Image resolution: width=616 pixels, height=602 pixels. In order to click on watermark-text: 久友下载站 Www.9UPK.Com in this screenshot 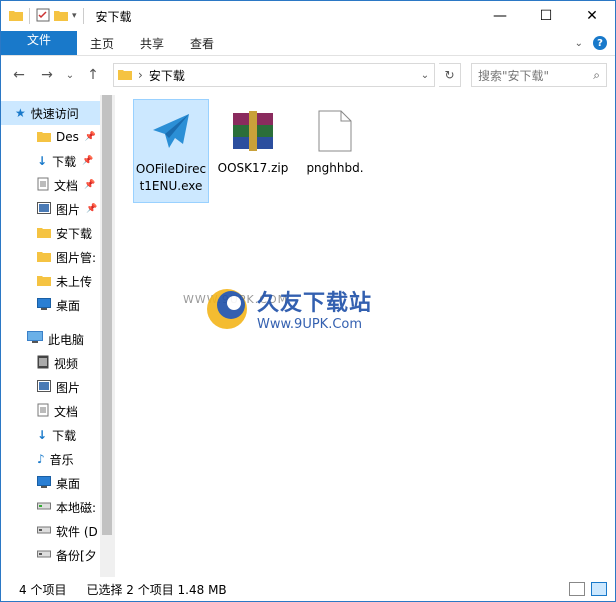, I will do `click(314, 308)`.